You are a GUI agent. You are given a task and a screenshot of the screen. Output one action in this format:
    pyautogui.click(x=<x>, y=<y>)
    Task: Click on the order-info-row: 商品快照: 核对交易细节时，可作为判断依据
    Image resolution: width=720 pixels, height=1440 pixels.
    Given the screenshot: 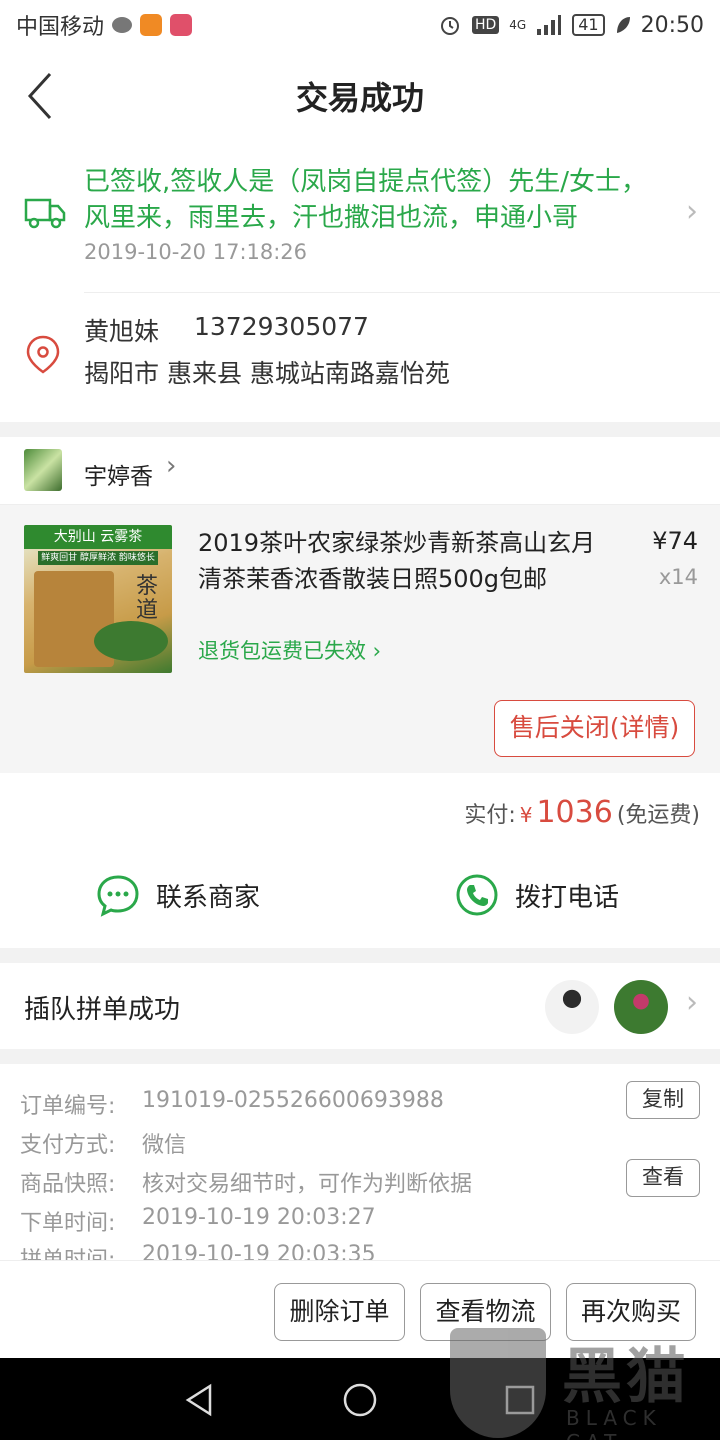 What is the action you would take?
    pyautogui.click(x=246, y=1182)
    